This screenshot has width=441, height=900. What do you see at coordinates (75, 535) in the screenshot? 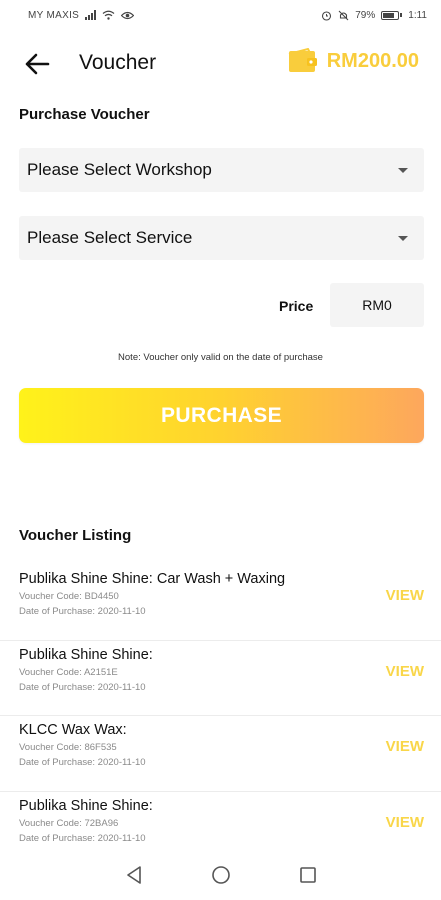
I see `voucher-listing-heading: Voucher Listing` at bounding box center [75, 535].